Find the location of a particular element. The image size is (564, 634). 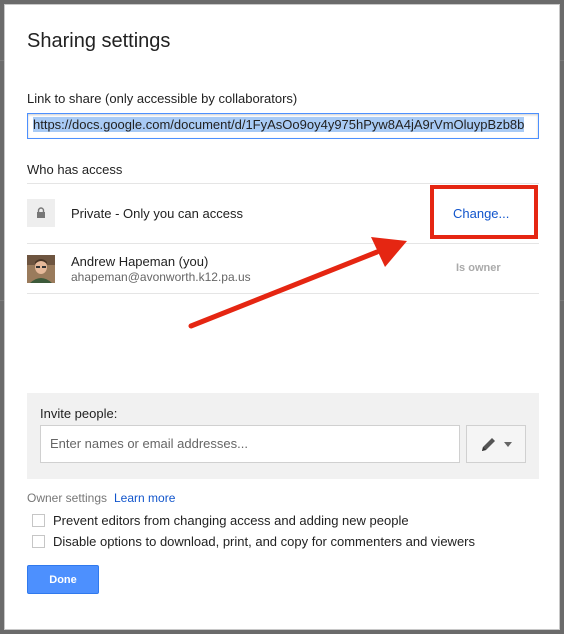

done-button: Done is located at coordinates (63, 579).